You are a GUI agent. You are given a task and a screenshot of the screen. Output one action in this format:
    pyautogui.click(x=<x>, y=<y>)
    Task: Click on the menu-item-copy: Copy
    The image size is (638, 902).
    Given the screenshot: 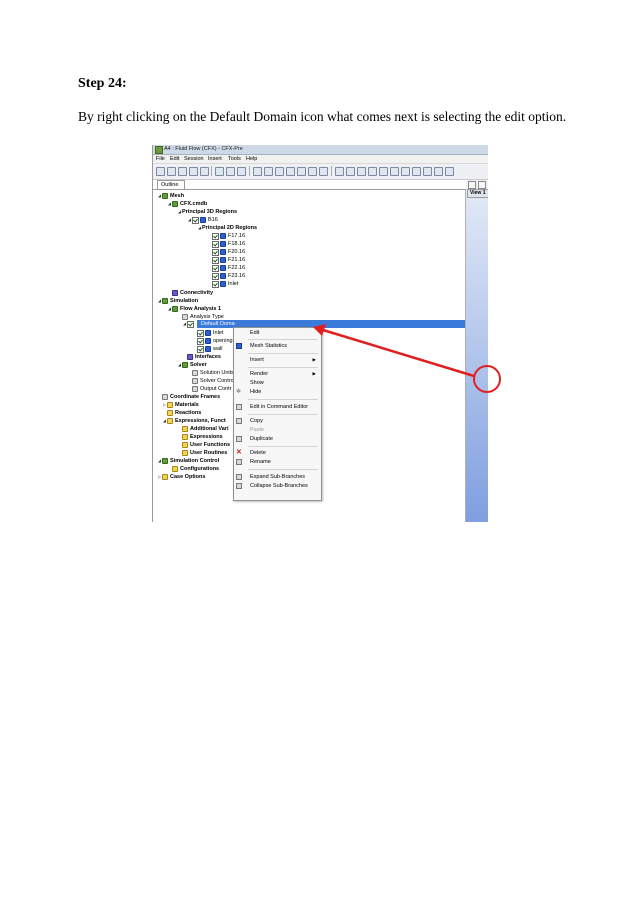 What is the action you would take?
    pyautogui.click(x=277, y=421)
    